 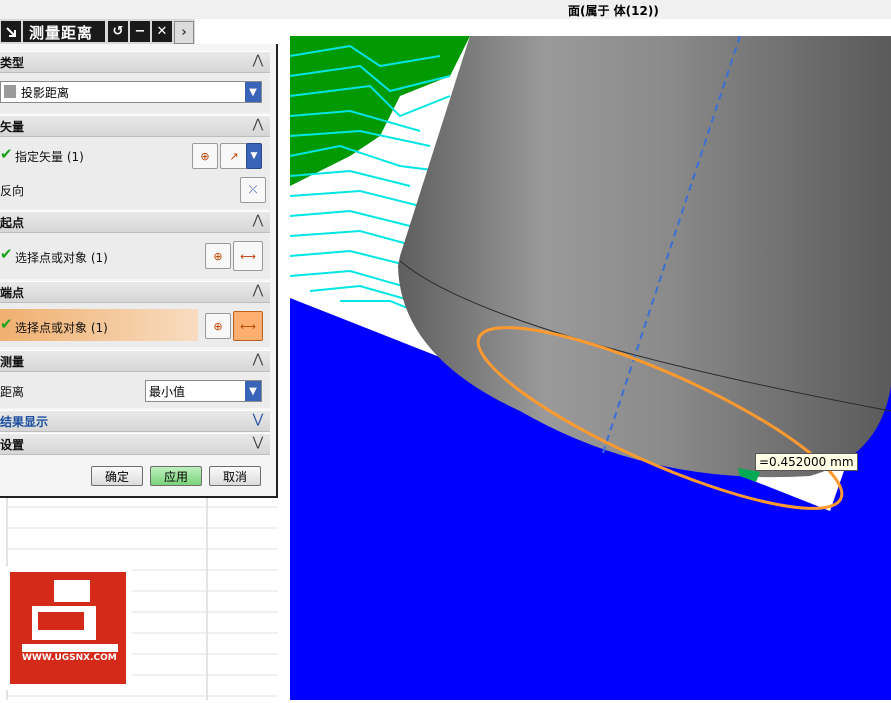 What do you see at coordinates (10, 91) in the screenshot?
I see `projection-icon` at bounding box center [10, 91].